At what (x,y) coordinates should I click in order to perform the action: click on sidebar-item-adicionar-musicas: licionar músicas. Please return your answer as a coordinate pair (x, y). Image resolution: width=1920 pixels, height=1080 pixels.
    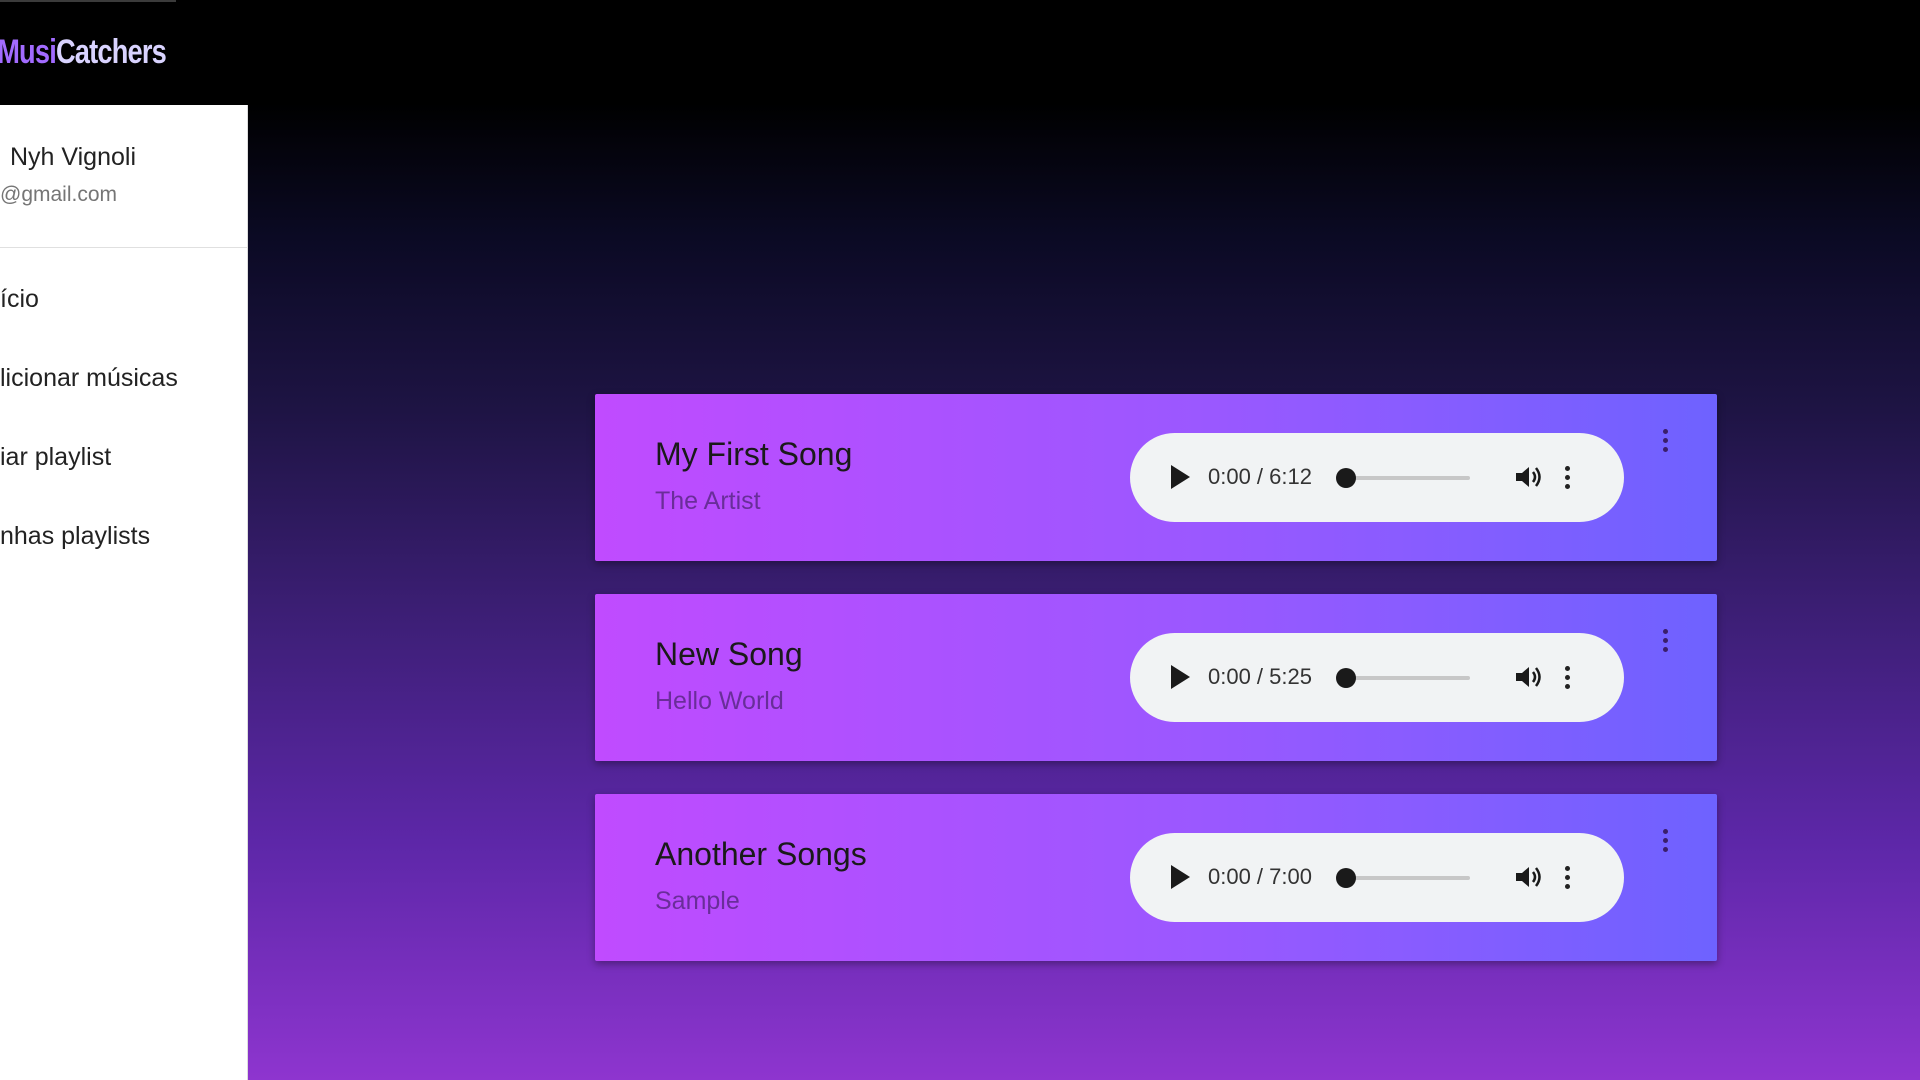
    Looking at the image, I should click on (89, 378).